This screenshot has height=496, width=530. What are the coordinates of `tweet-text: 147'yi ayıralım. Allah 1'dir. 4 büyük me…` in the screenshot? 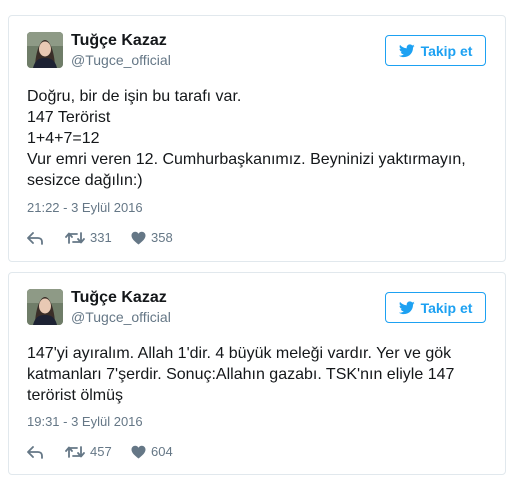 It's located at (262, 374).